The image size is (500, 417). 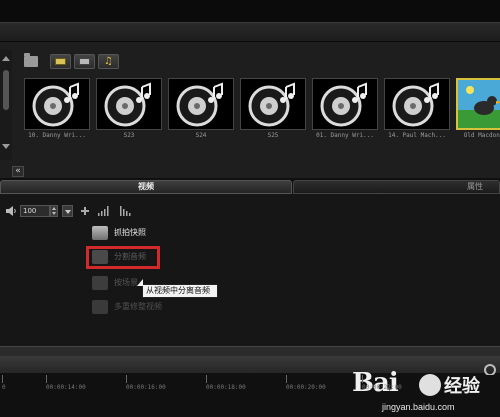 I want to click on thumbnail-label: S23, so click(x=129, y=135).